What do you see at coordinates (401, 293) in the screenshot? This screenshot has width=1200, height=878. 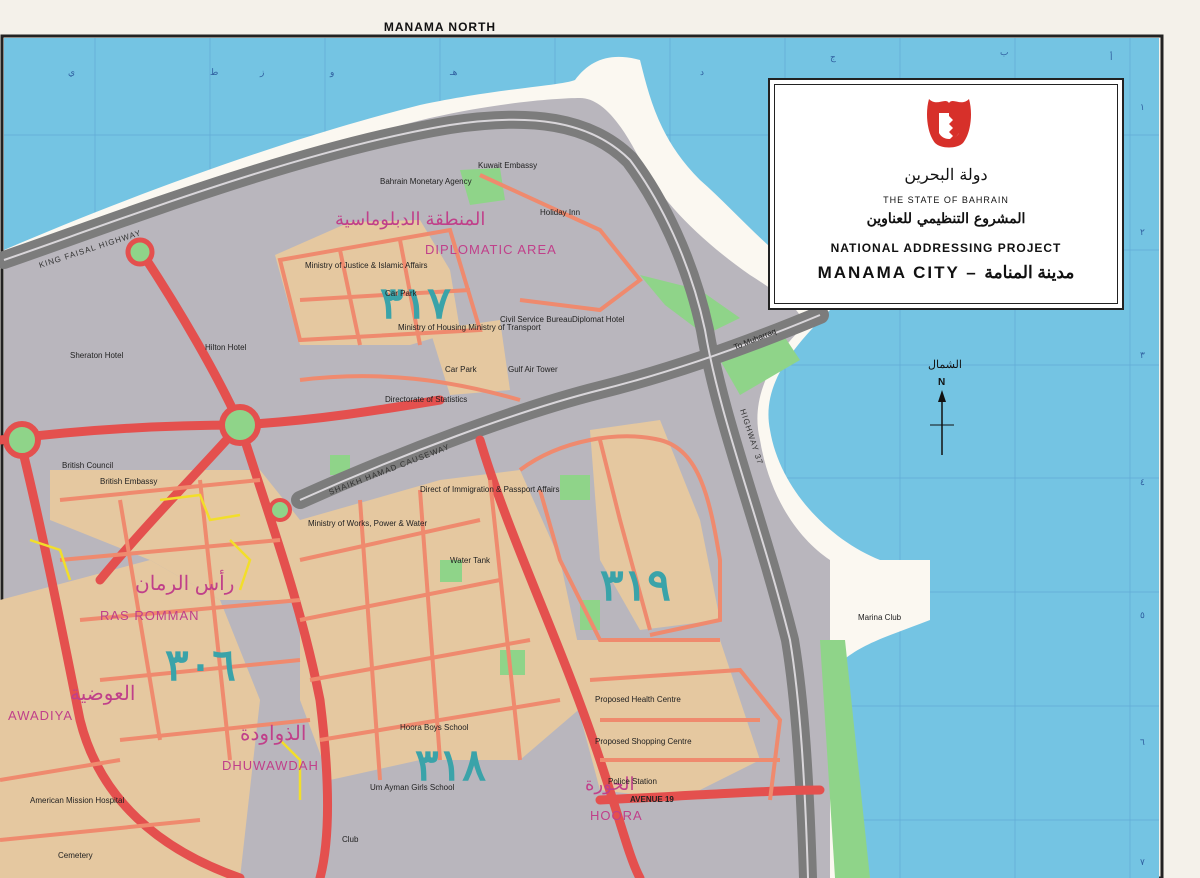 I see `landmark-car-park: Car Park` at bounding box center [401, 293].